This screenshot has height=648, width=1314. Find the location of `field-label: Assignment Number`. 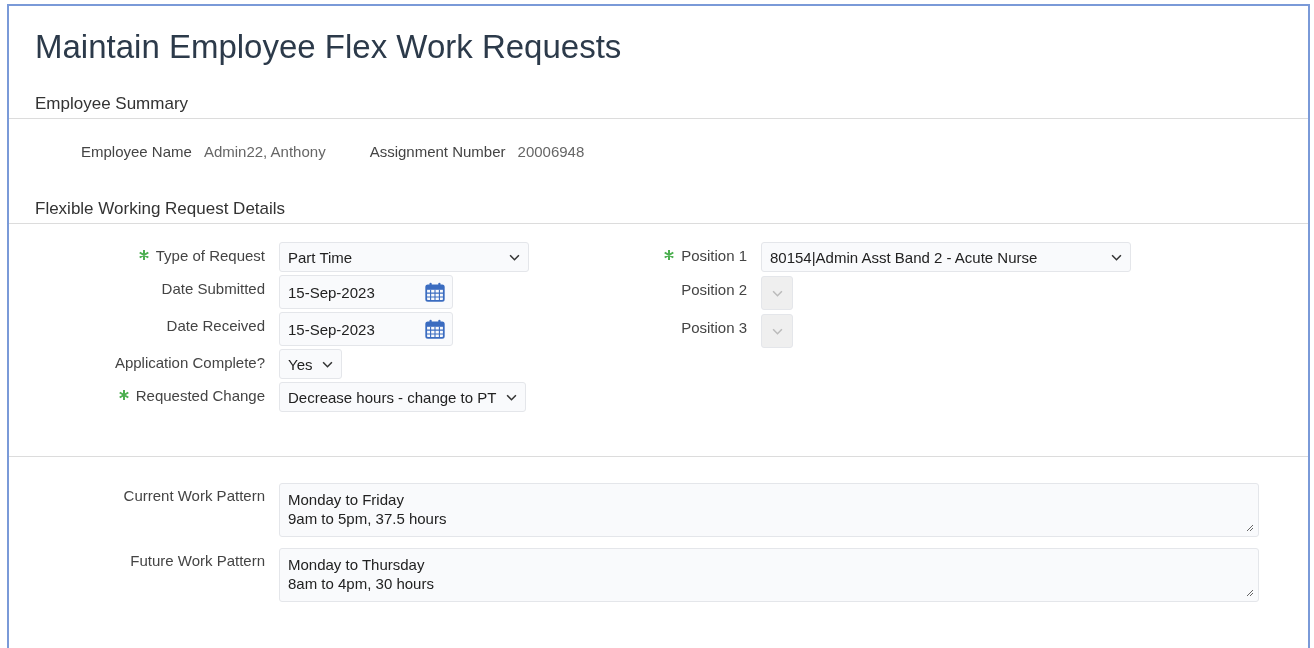

field-label: Assignment Number is located at coordinates (437, 151).